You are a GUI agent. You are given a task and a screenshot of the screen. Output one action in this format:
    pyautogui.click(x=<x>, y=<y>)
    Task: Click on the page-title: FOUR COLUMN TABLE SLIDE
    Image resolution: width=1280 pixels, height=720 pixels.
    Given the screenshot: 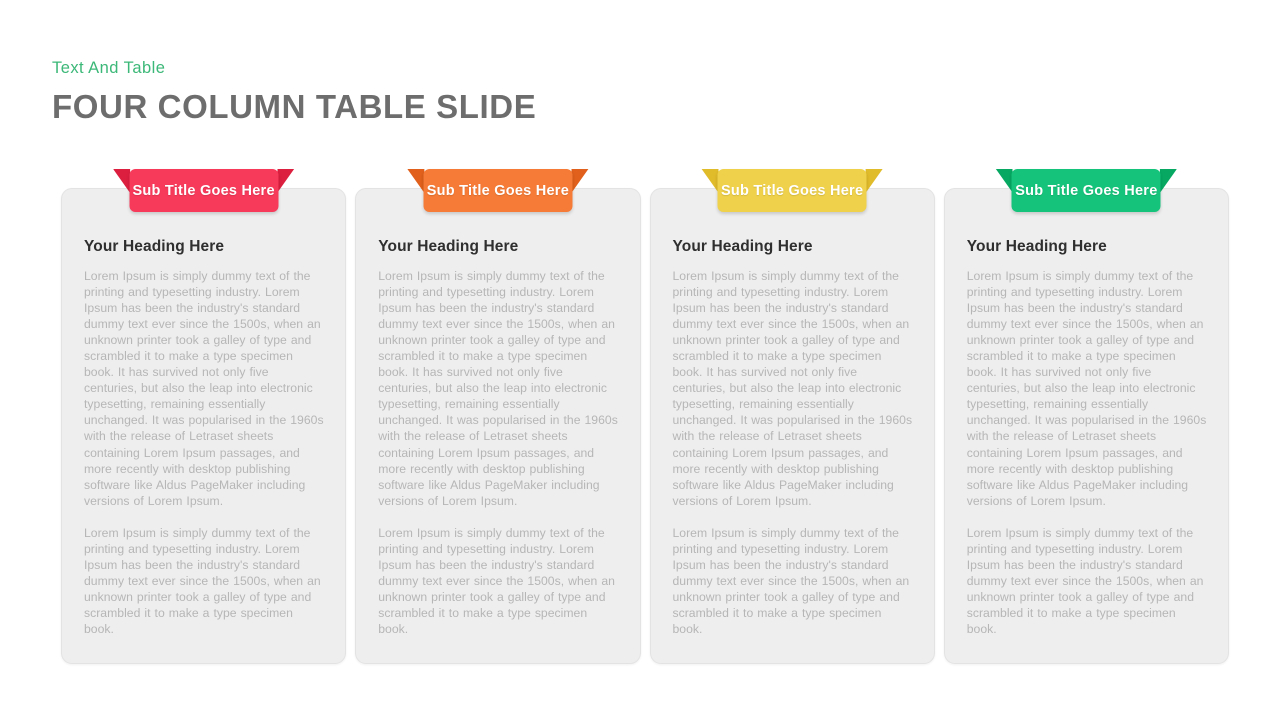 What is the action you would take?
    pyautogui.click(x=294, y=106)
    